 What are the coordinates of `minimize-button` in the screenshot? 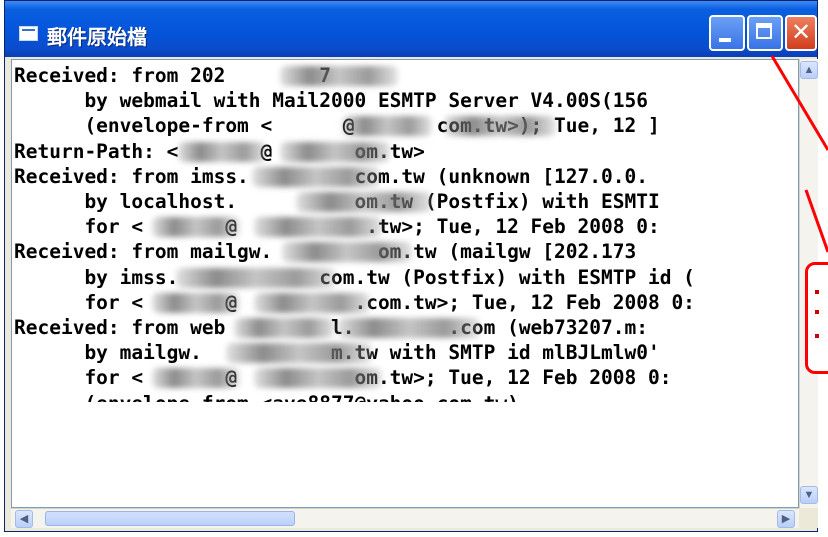 It's located at (727, 33).